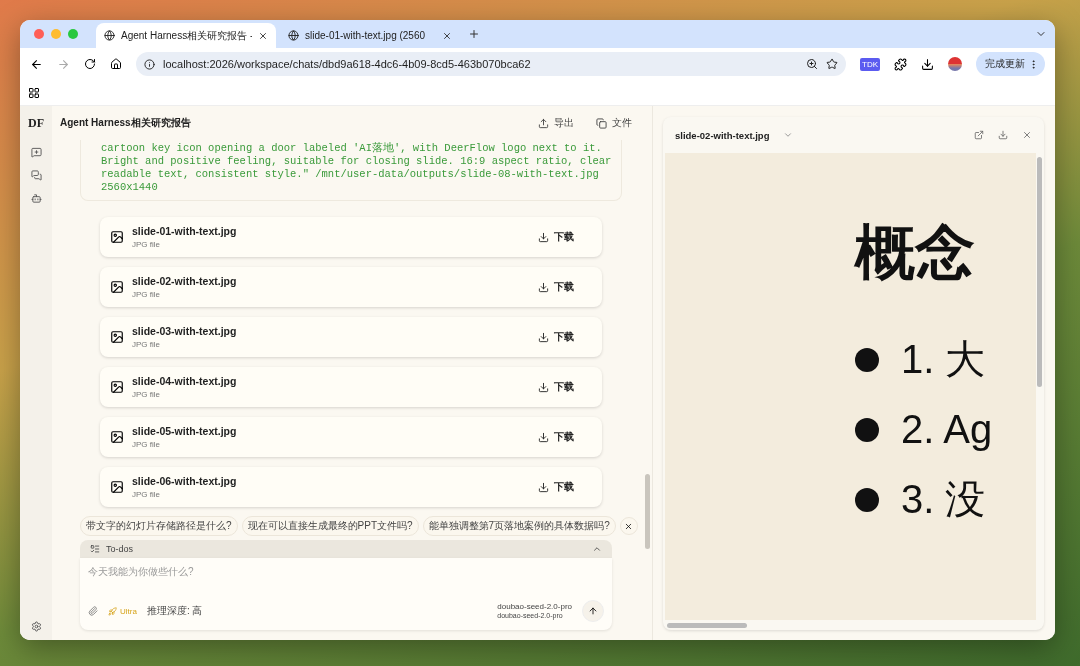 This screenshot has height=666, width=1080. What do you see at coordinates (159, 526) in the screenshot?
I see `suggestion-chip: 带文字的幻灯片存储路径是什么?` at bounding box center [159, 526].